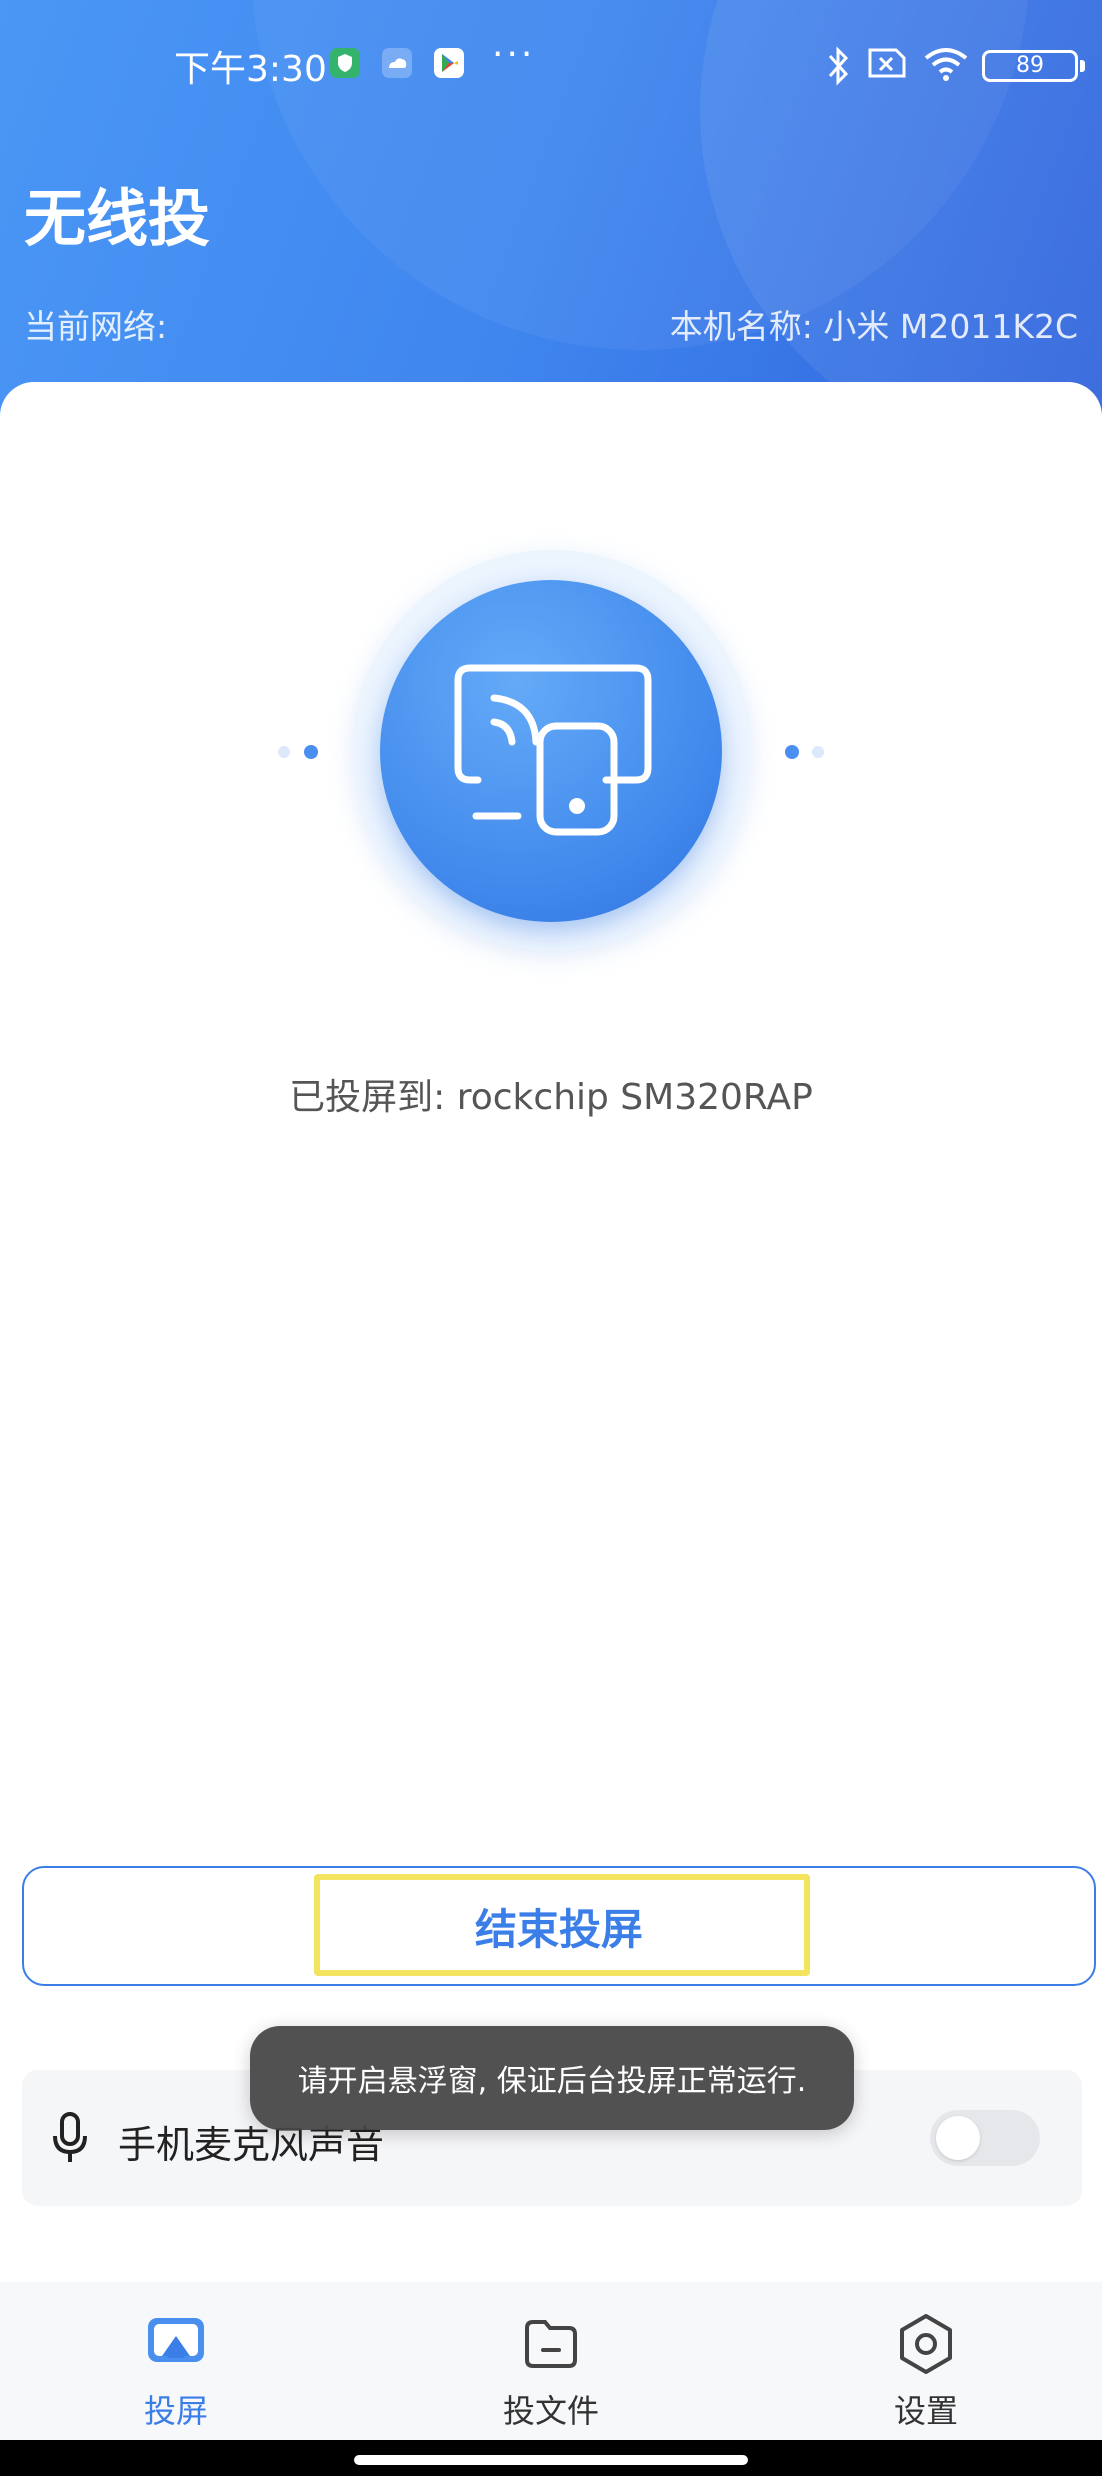  Describe the element at coordinates (397, 63) in the screenshot. I see `app-cloud-icon` at that location.